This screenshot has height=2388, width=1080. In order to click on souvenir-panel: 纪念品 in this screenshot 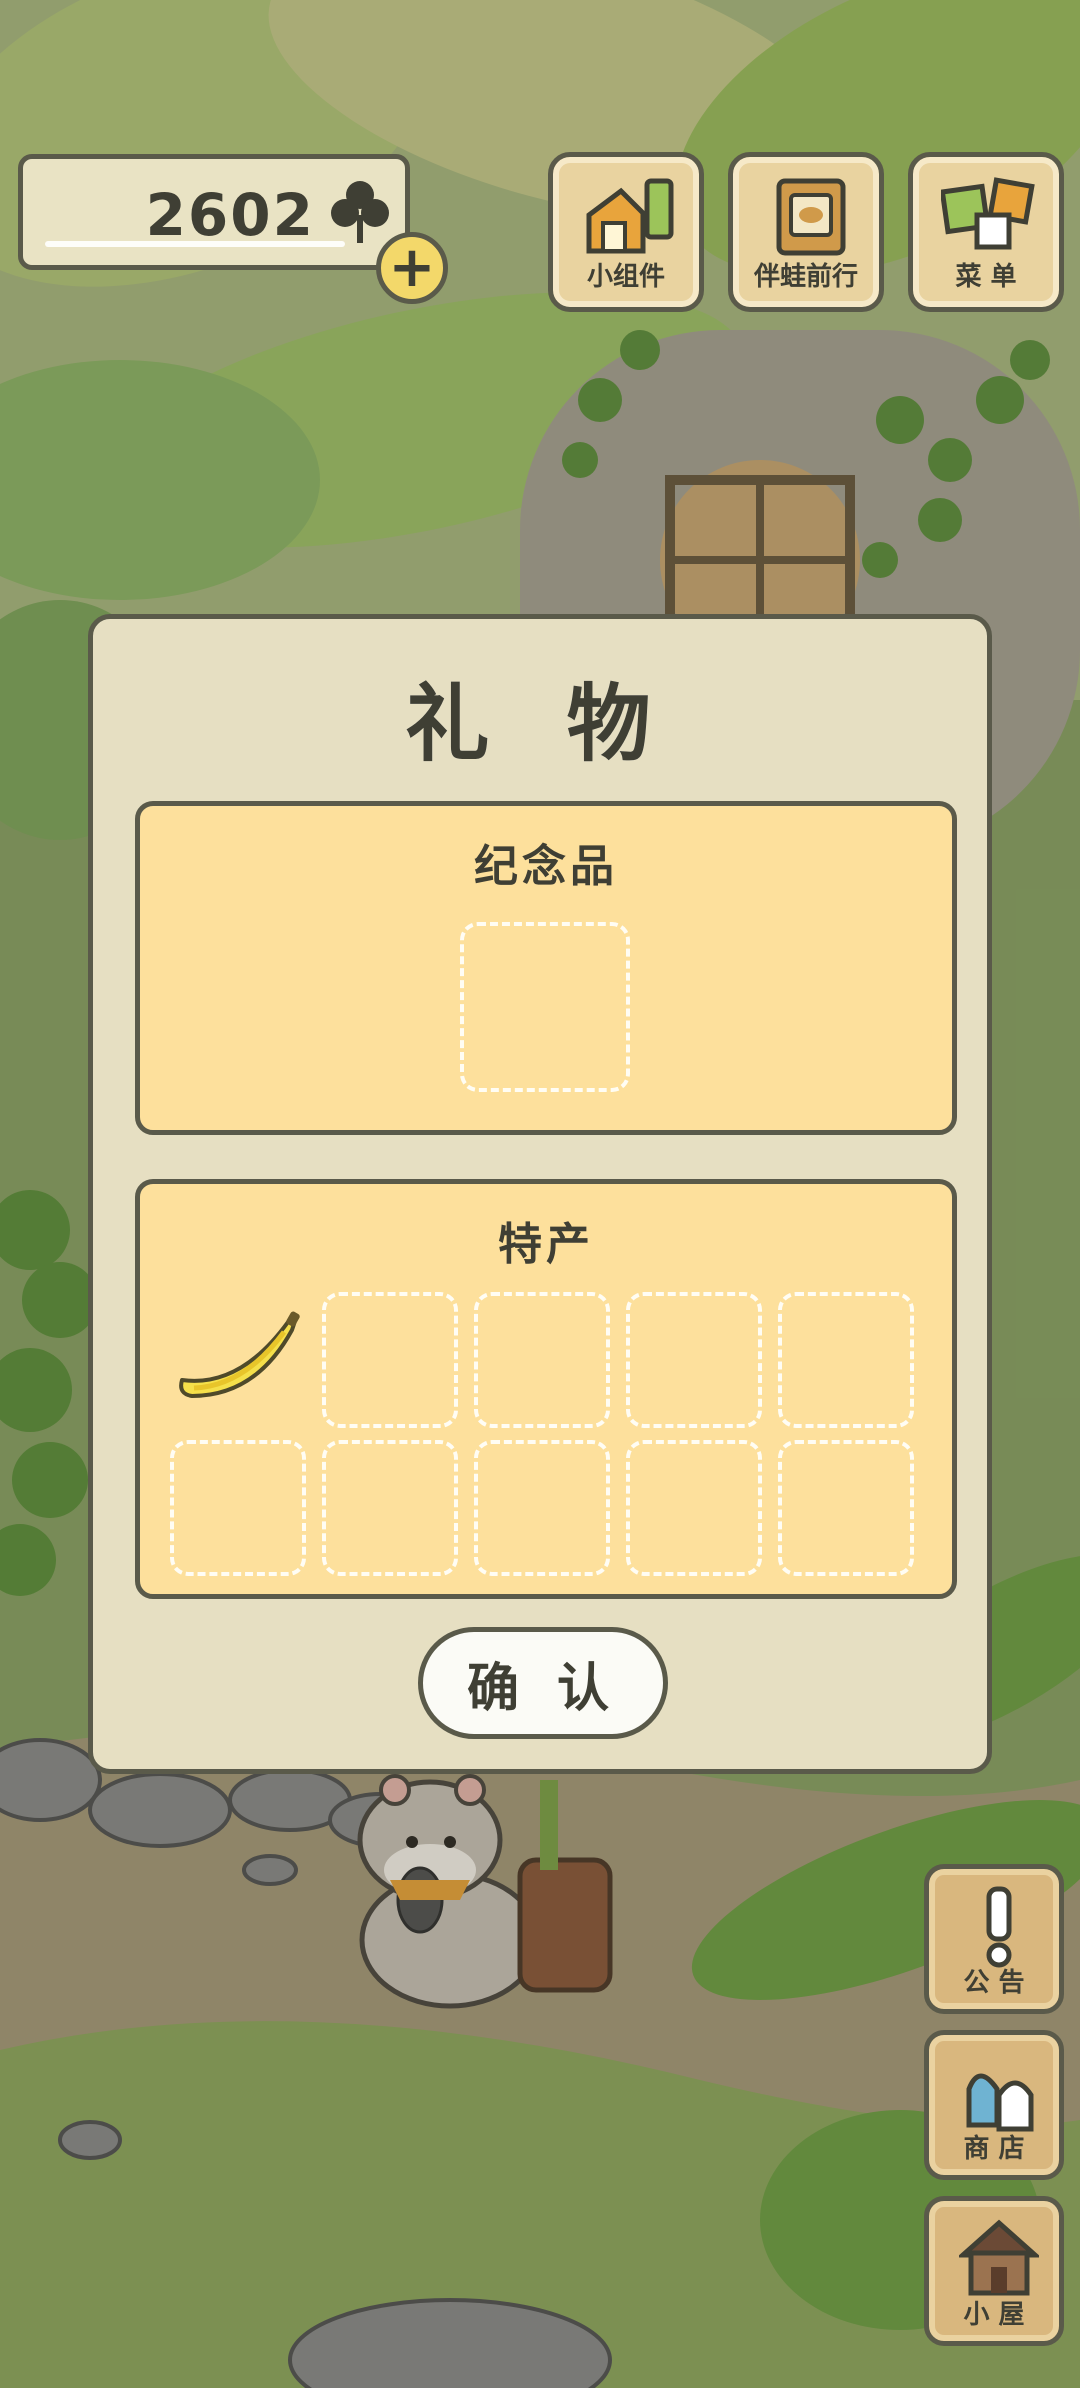, I will do `click(546, 968)`.